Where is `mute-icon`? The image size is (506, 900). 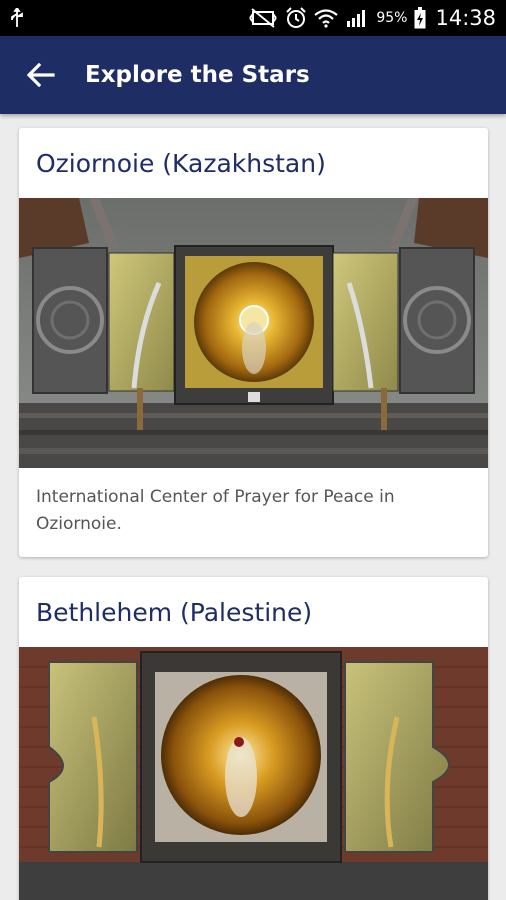 mute-icon is located at coordinates (263, 18).